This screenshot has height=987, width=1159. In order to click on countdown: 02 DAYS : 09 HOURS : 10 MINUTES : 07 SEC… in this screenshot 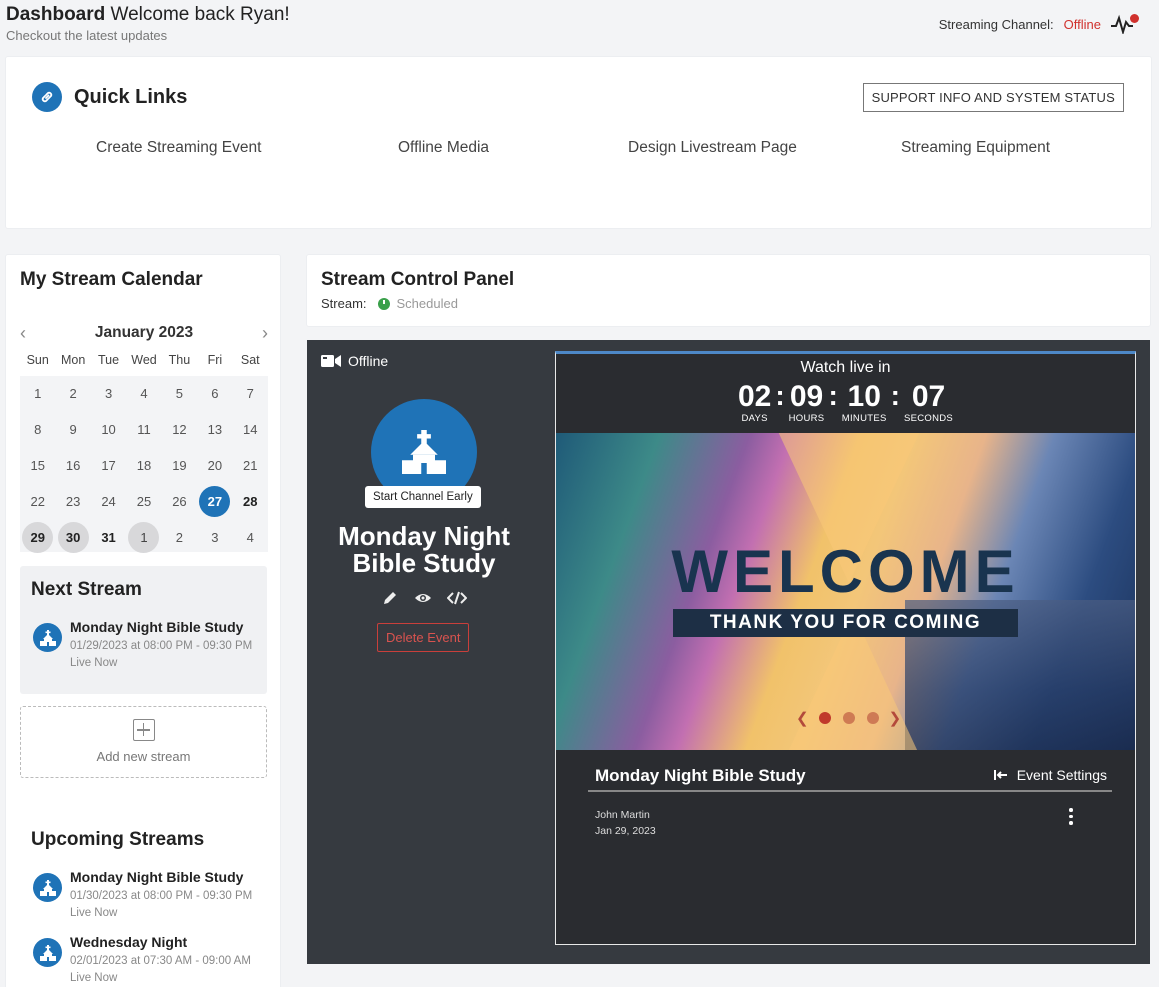, I will do `click(845, 402)`.